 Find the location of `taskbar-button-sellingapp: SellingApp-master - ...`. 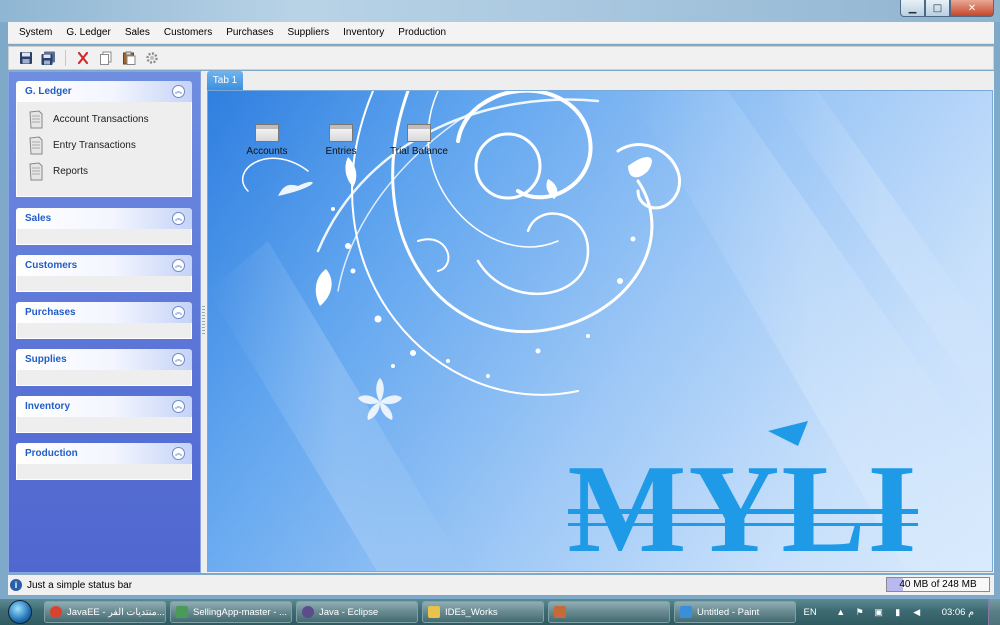

taskbar-button-sellingapp: SellingApp-master - ... is located at coordinates (231, 612).